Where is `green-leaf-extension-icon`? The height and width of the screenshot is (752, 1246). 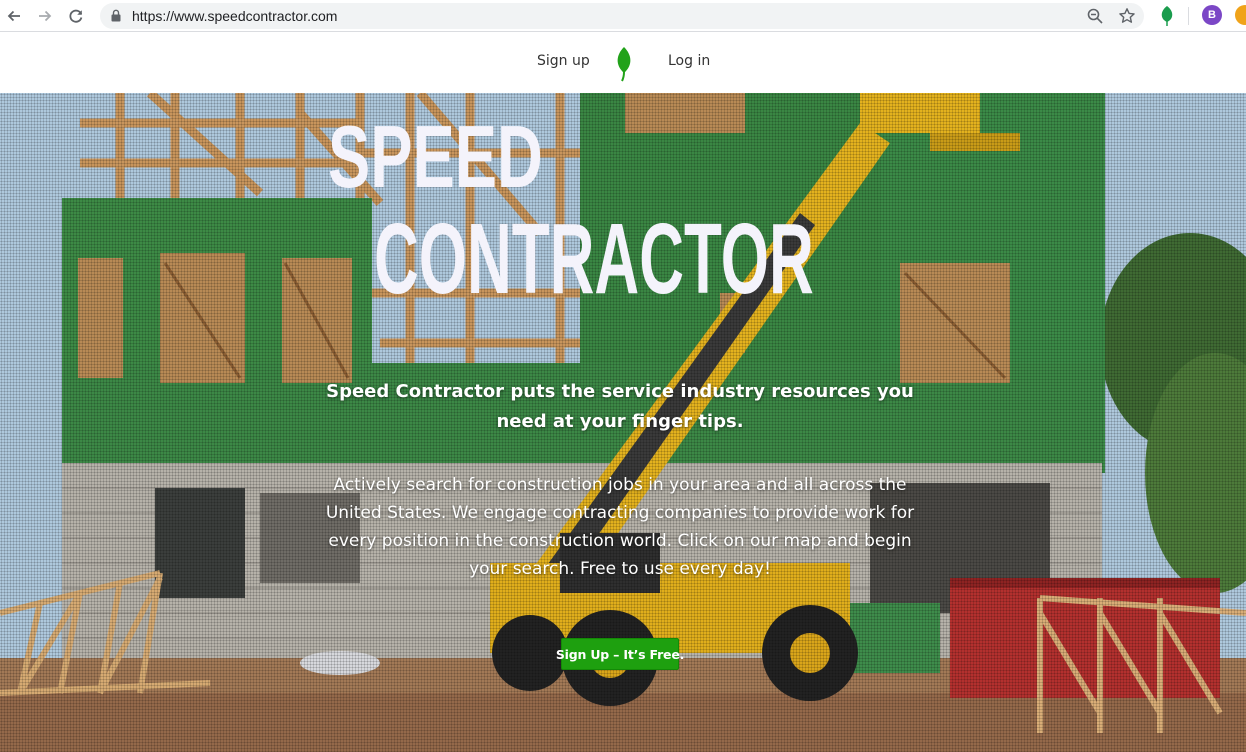 green-leaf-extension-icon is located at coordinates (1167, 16).